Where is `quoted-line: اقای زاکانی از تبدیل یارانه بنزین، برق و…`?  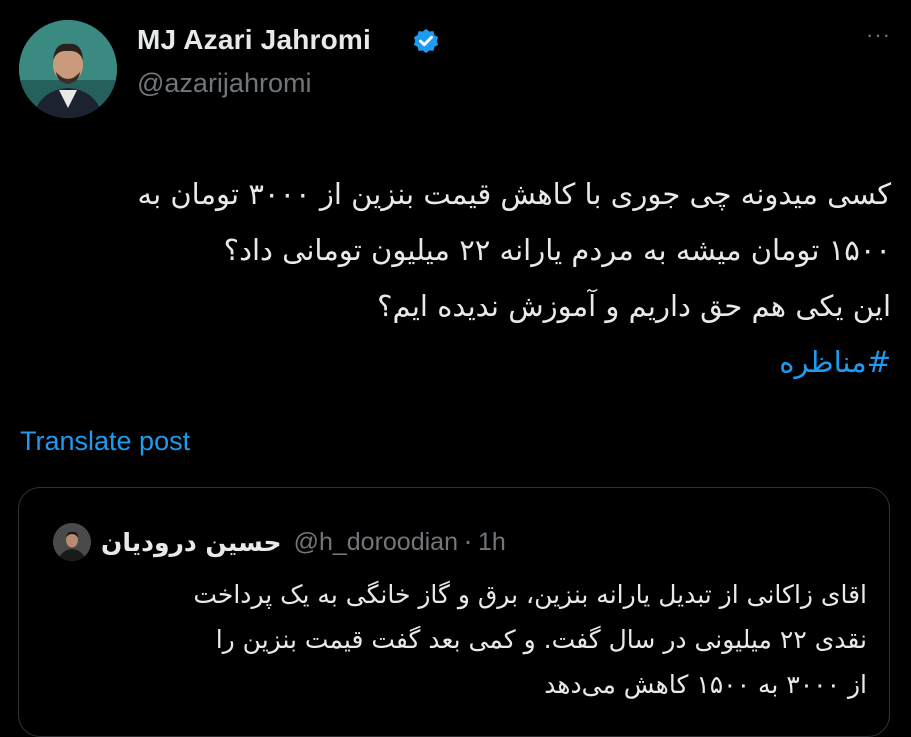
quoted-line: اقای زاکانی از تبدیل یارانه بنزین، برق و… is located at coordinates (530, 594).